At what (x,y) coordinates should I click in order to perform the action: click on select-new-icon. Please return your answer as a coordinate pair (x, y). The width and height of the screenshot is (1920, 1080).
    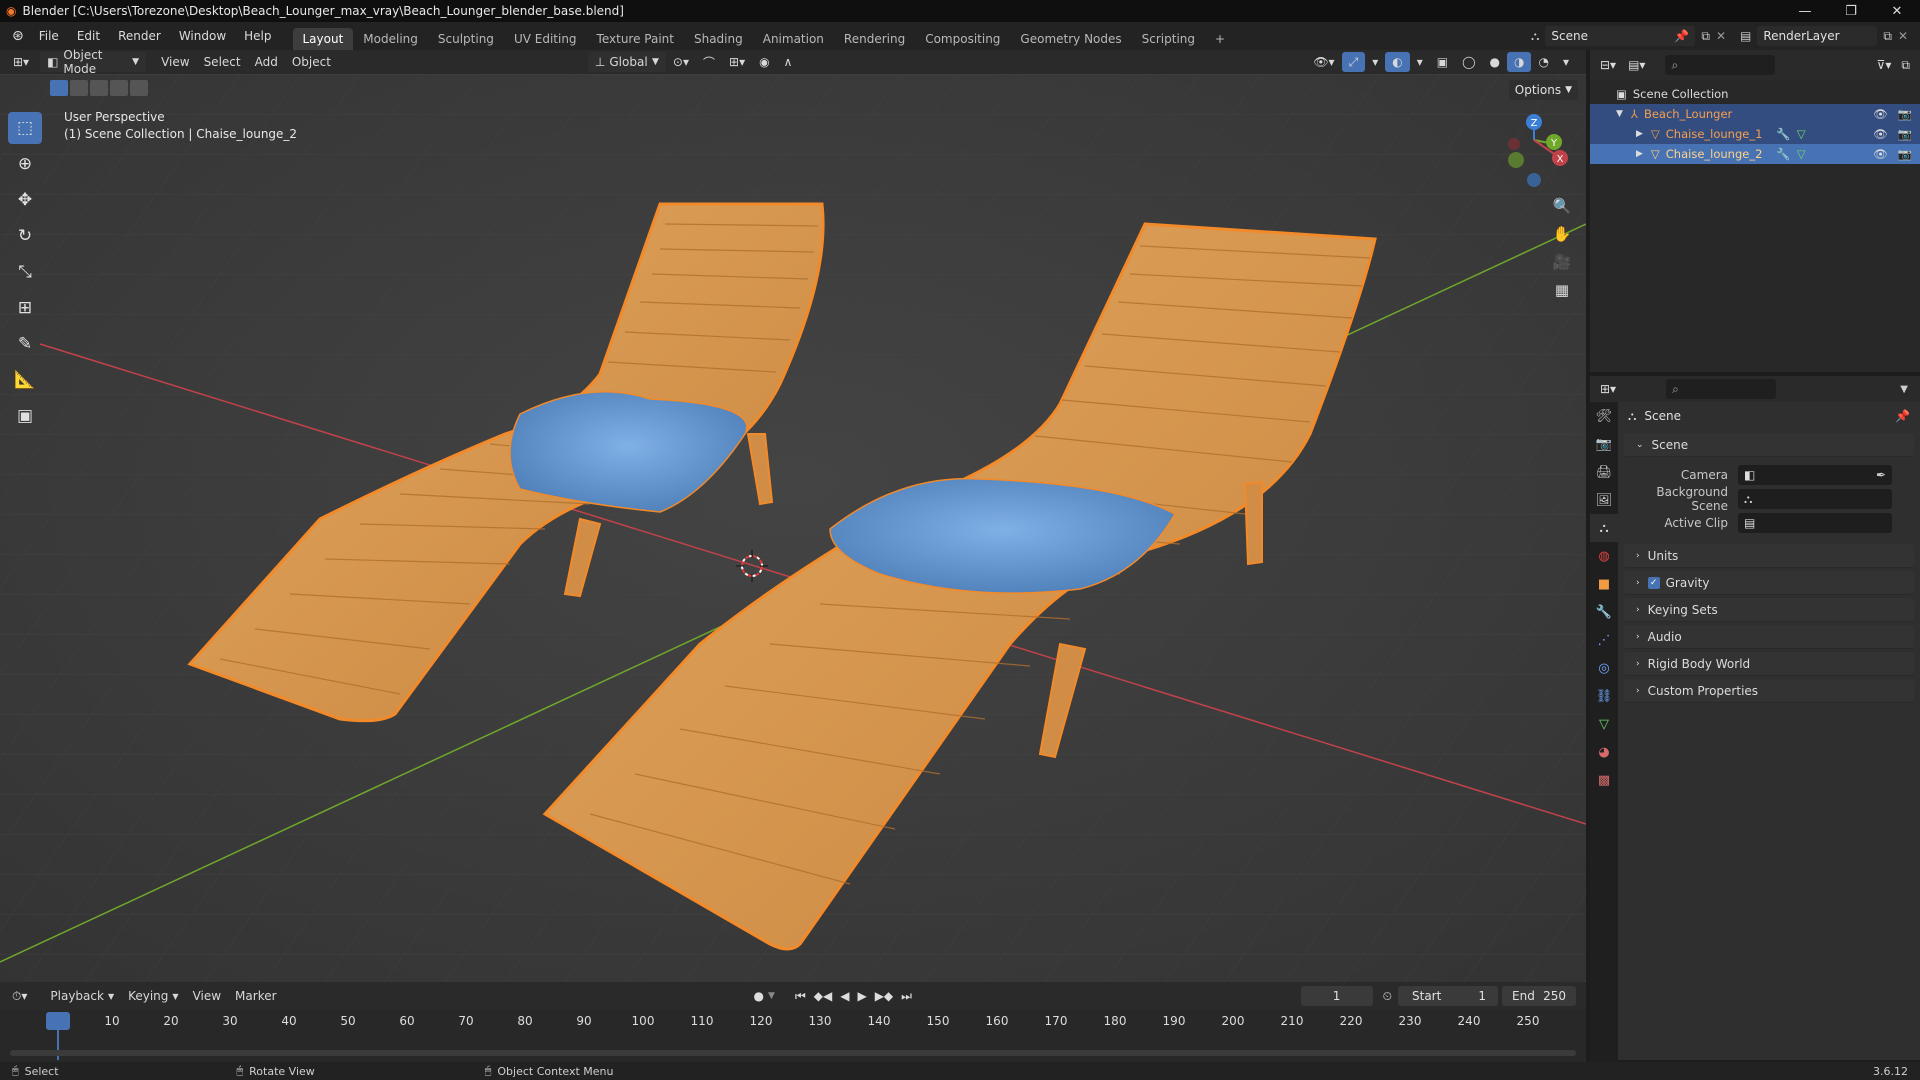
    Looking at the image, I should click on (59, 88).